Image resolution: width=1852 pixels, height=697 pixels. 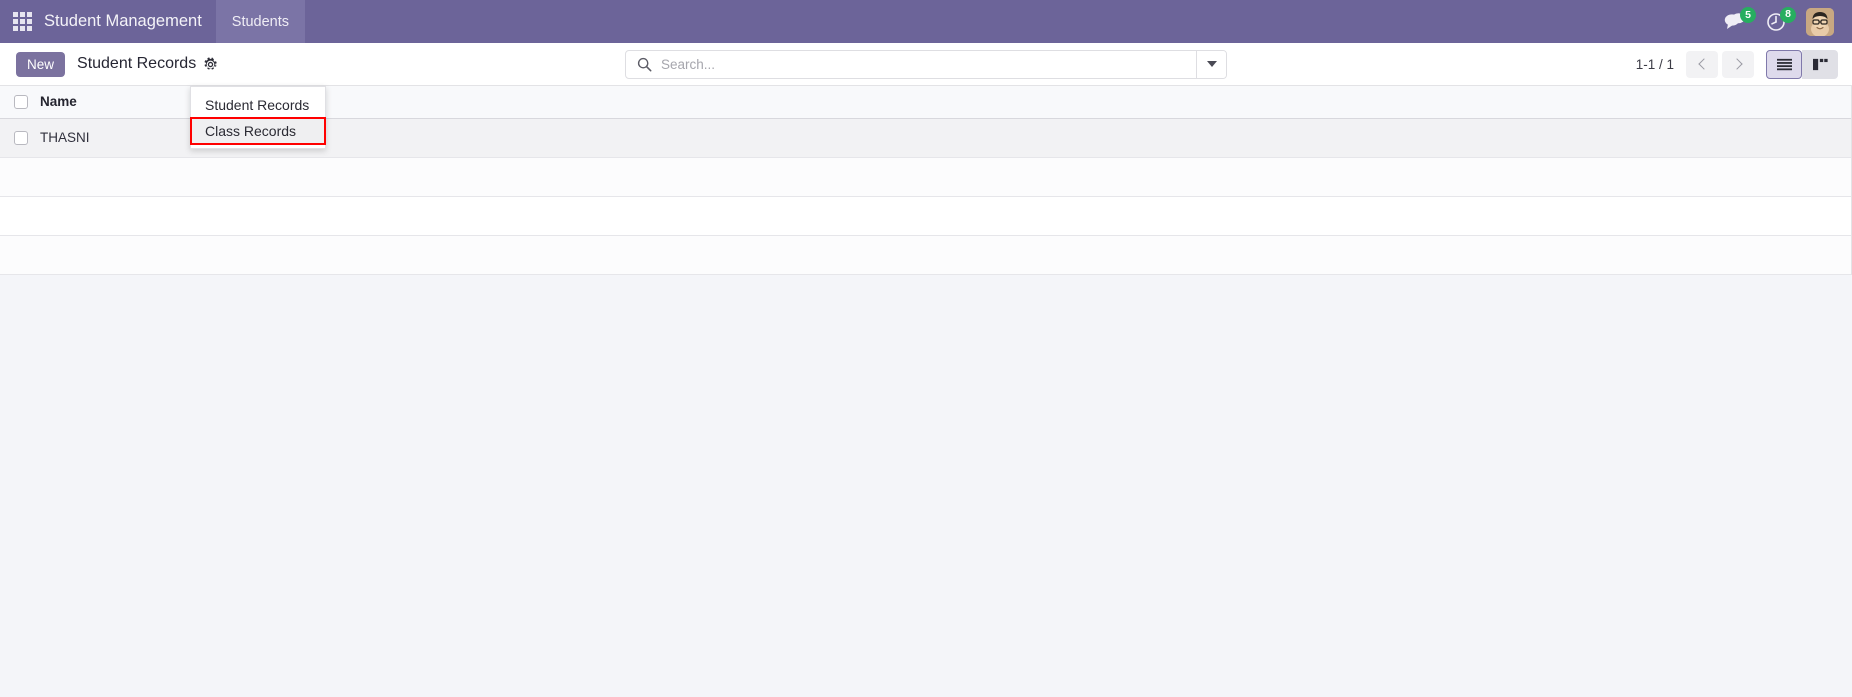 I want to click on dropdown-item-student-records-label: Student Records, so click(x=257, y=105).